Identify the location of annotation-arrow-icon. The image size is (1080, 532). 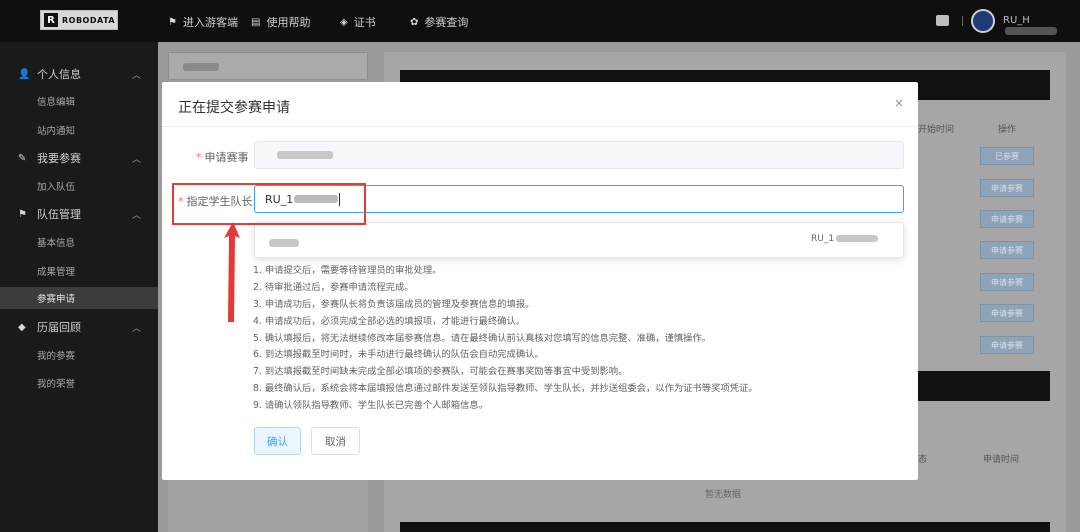
(232, 272).